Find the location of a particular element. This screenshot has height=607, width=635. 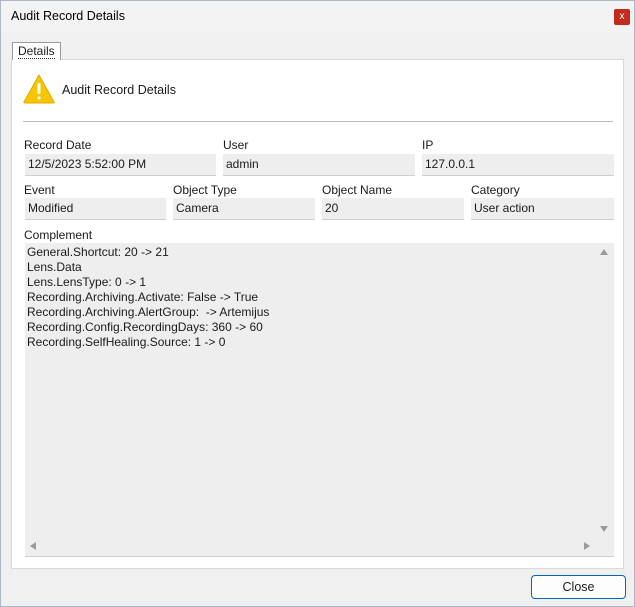

scroll-up-arrow-icon is located at coordinates (604, 252).